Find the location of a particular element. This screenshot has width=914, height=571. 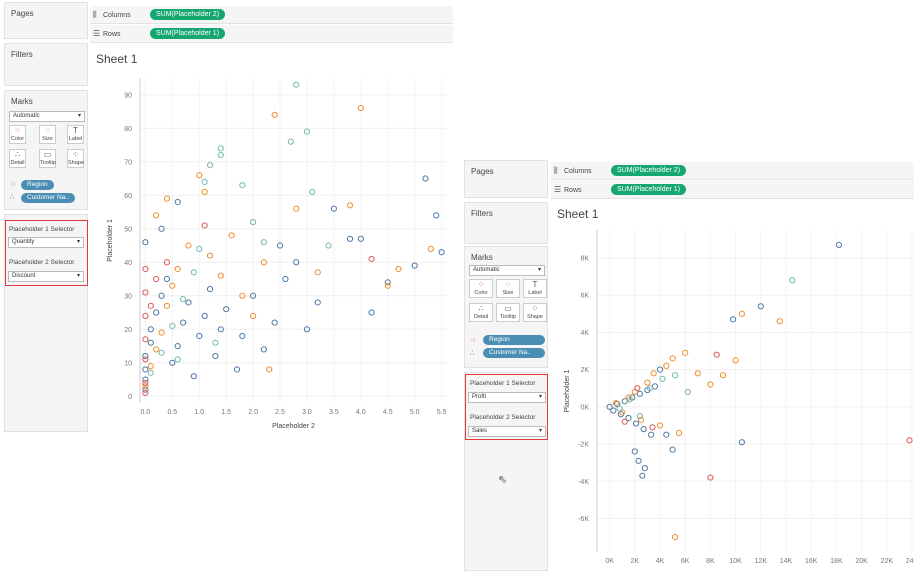

x-tick-label: 5.5 is located at coordinates (442, 412).